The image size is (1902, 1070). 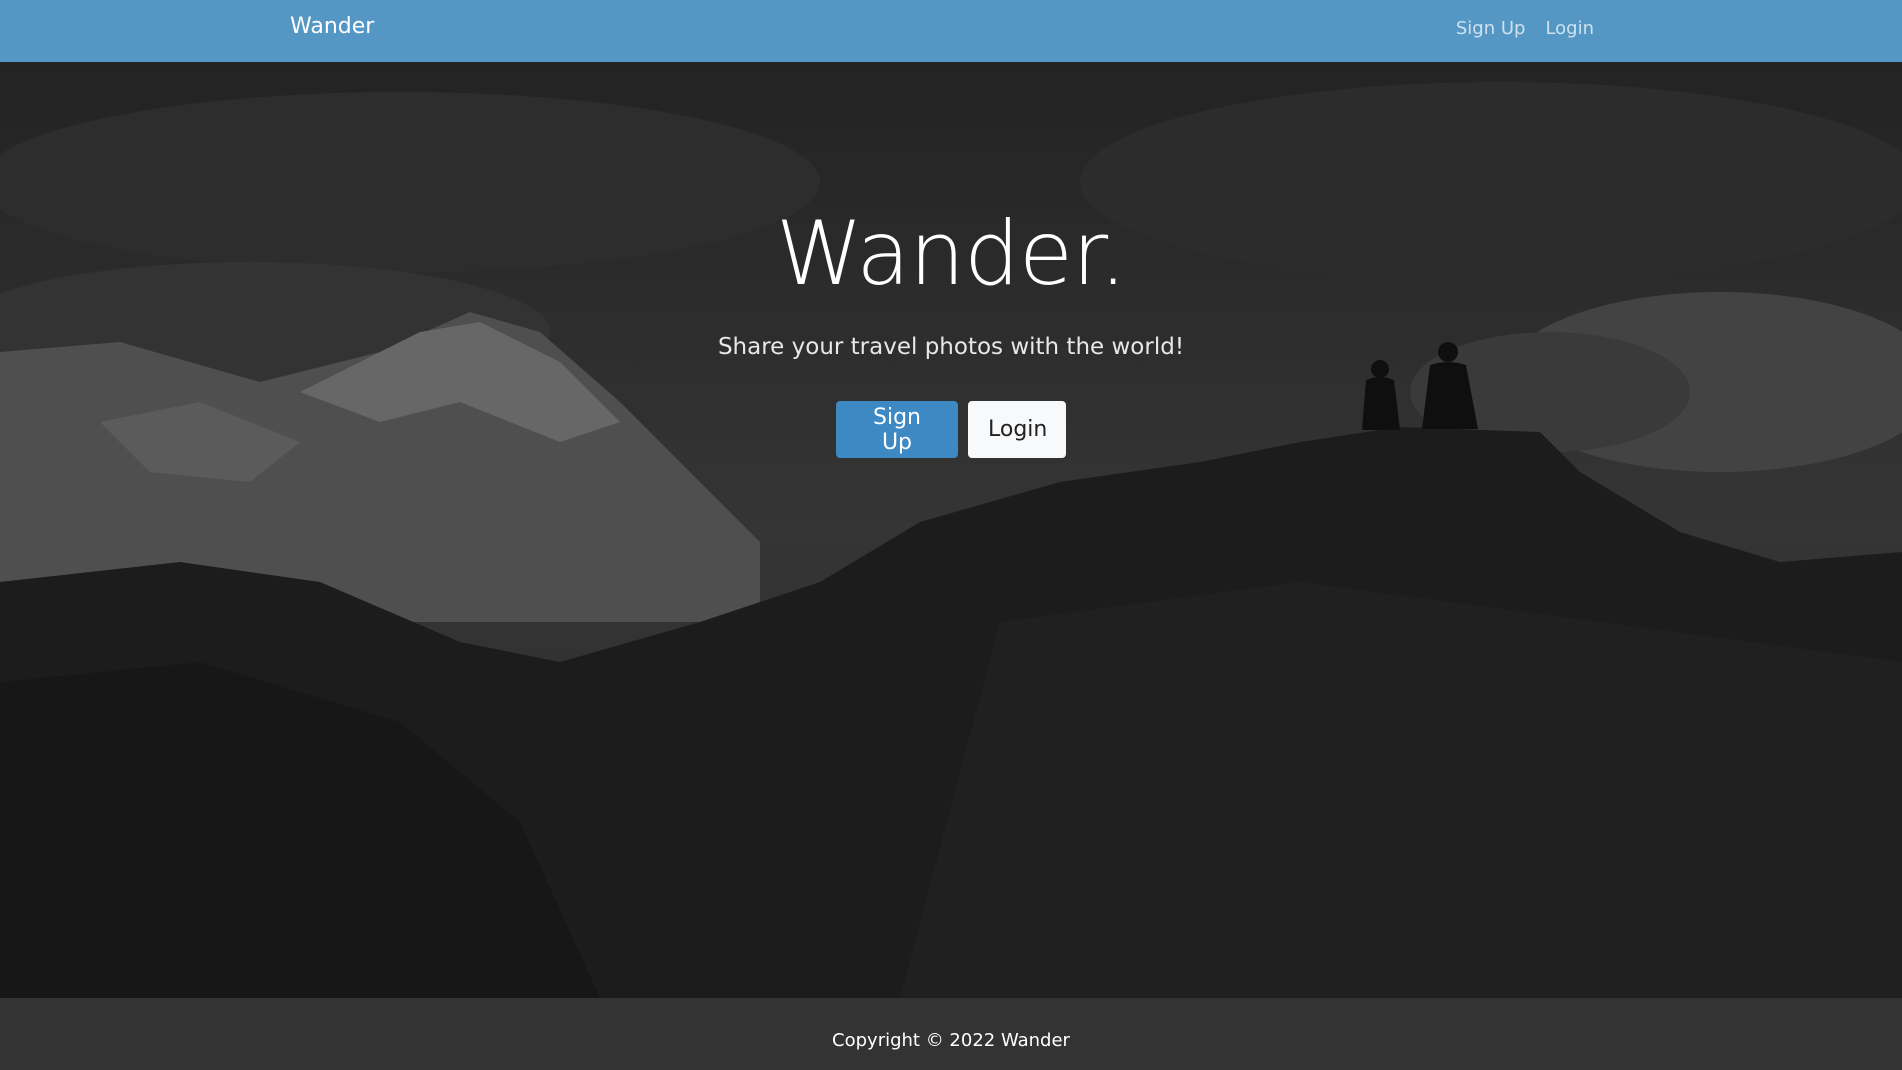 I want to click on navbar: Wander Sign Up Login, so click(x=951, y=31).